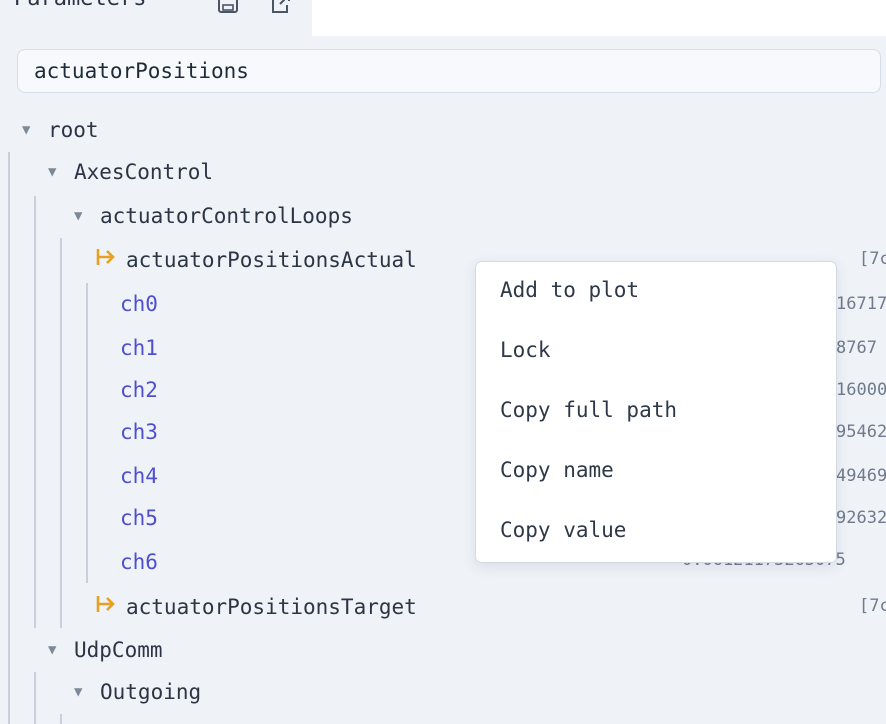  Describe the element at coordinates (139, 518) in the screenshot. I see `tree-leaf-label: ch5` at that location.